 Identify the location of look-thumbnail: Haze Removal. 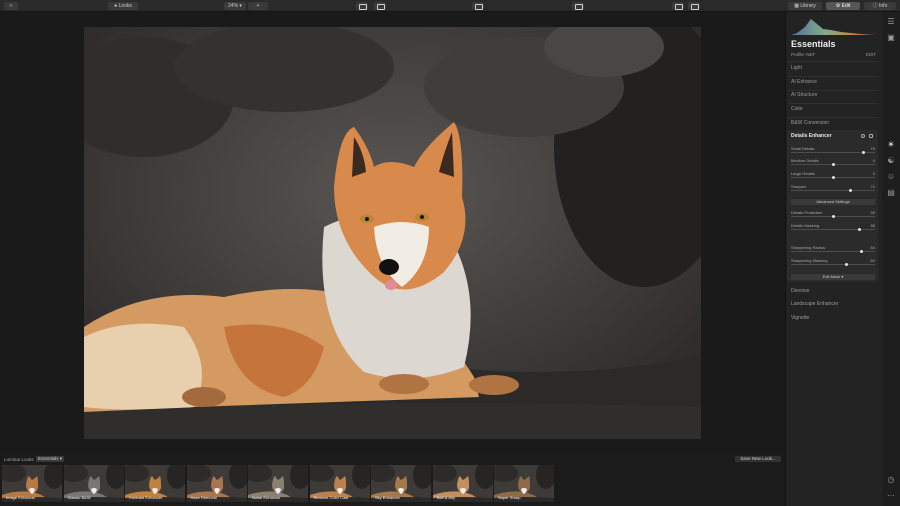
(216, 483).